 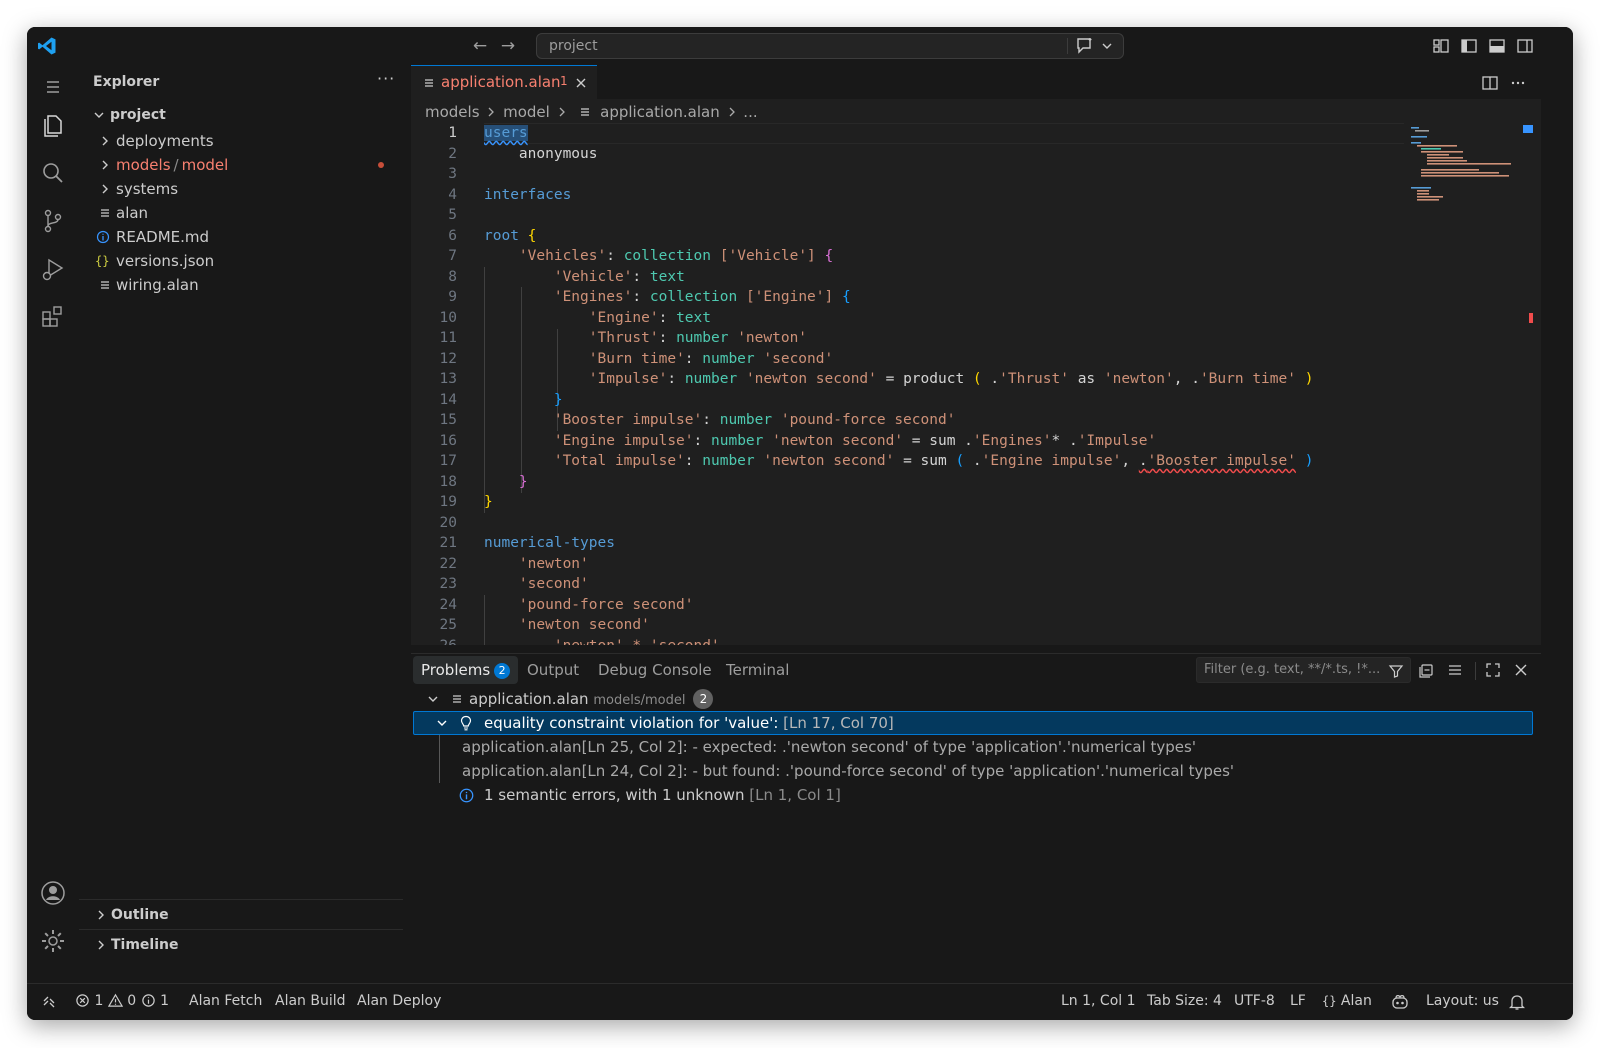 I want to click on alan-build-button: Alan Build, so click(x=310, y=1001).